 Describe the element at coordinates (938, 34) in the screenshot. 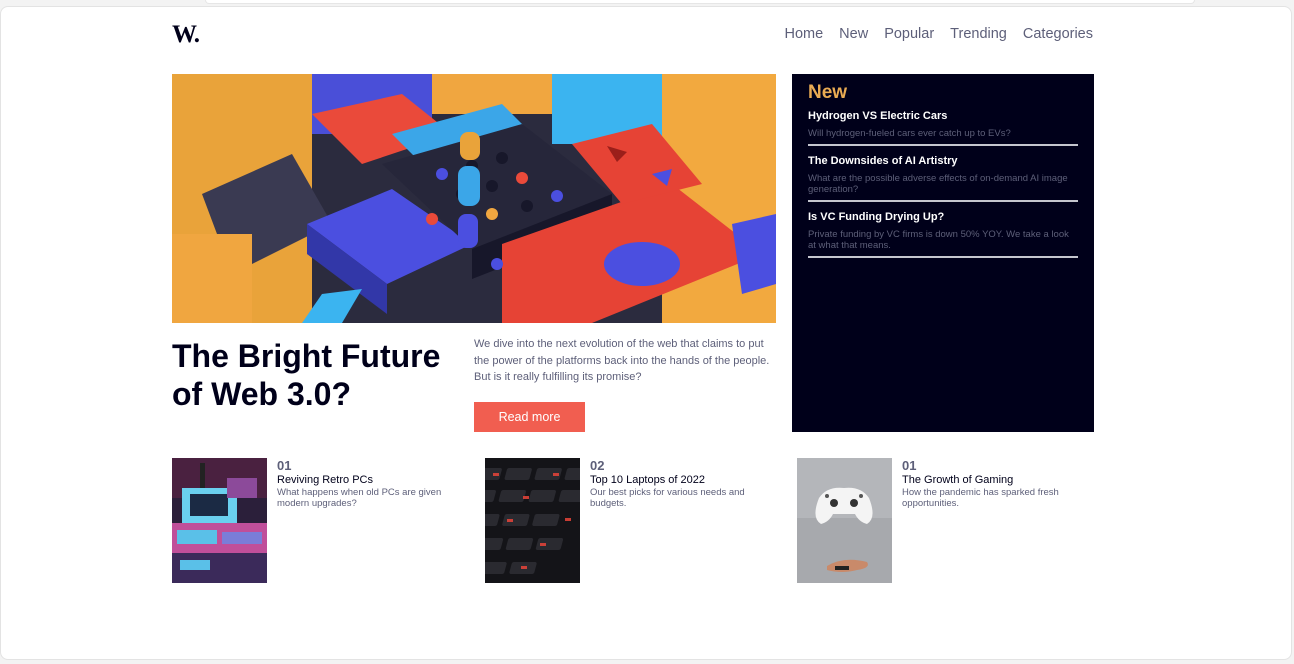

I see `main-nav: Home New Popular Trending Categories` at that location.